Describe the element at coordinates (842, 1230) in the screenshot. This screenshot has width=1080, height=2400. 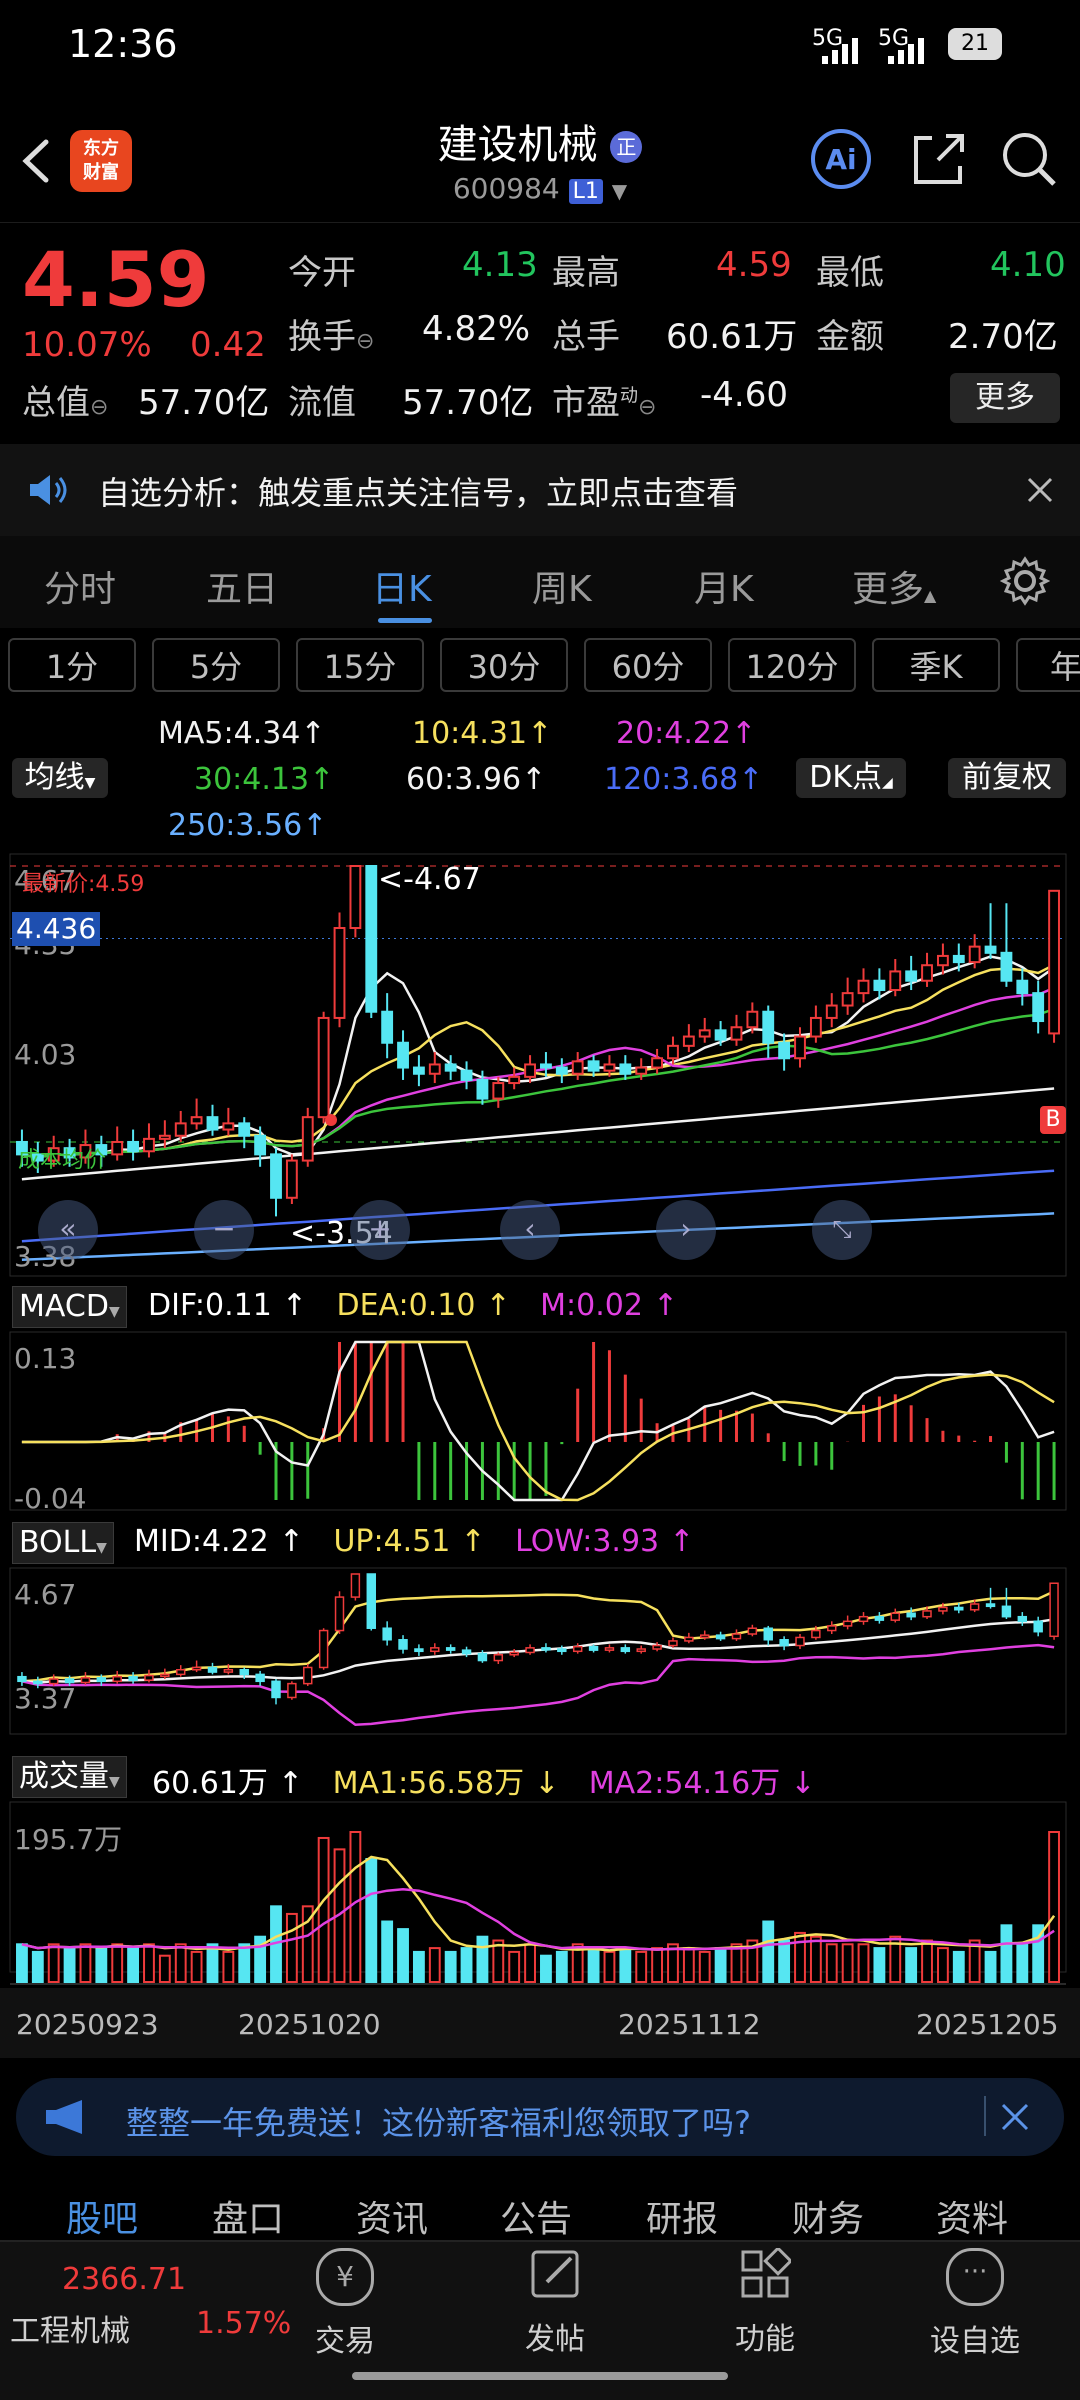
I see `fullscreen-icon: ⤡` at that location.